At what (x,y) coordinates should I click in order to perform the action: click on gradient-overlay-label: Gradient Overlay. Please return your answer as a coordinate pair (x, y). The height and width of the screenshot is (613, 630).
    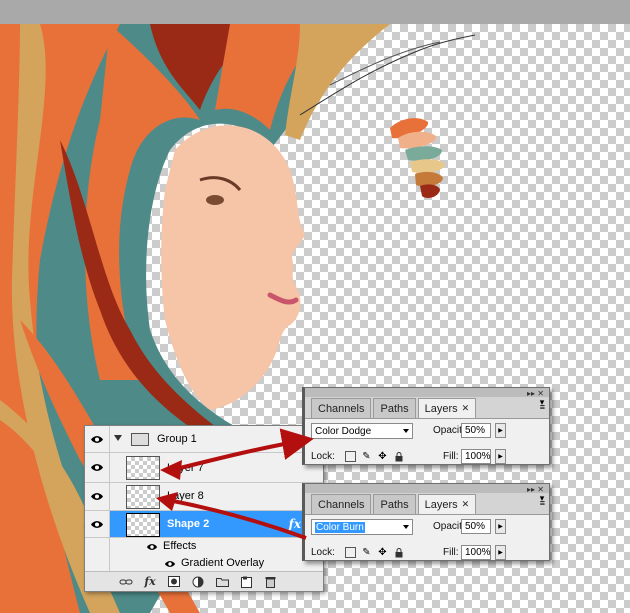
    Looking at the image, I should click on (223, 563).